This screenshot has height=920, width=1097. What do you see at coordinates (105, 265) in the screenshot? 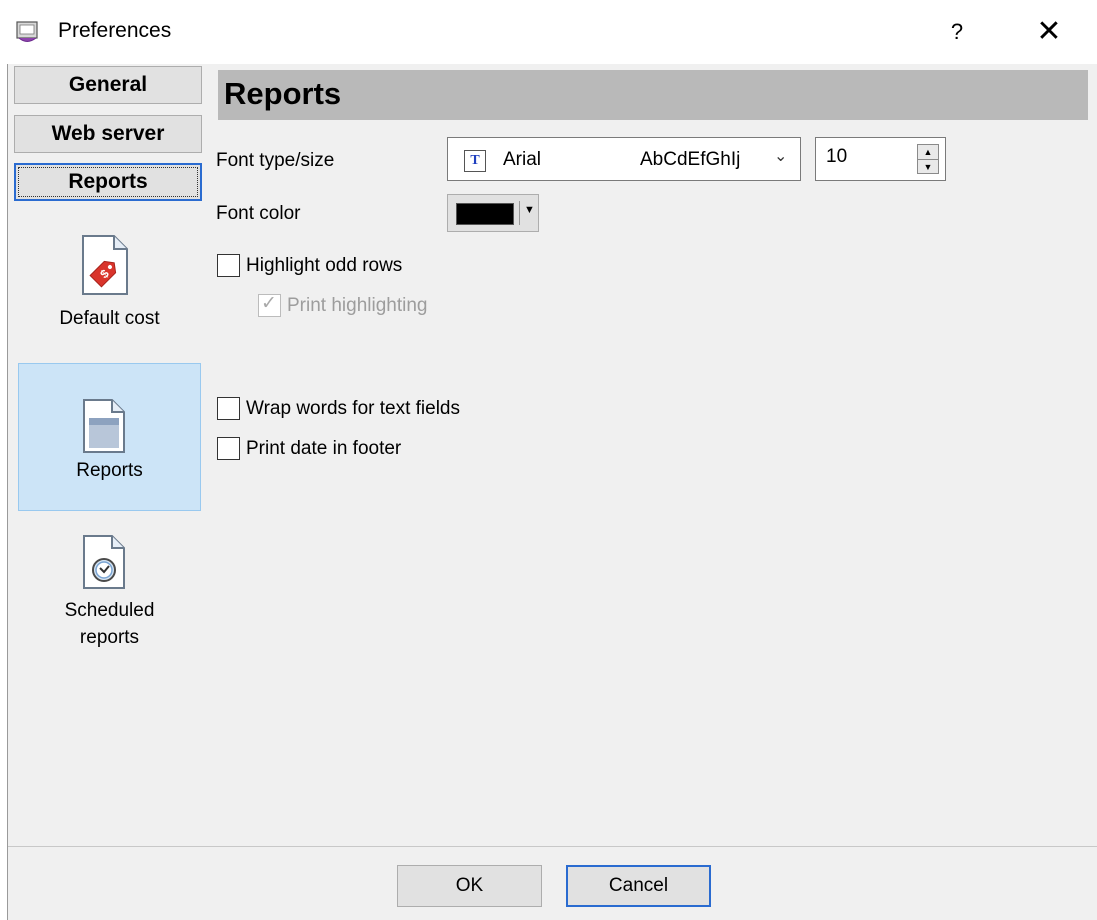
I see `price-tag-document-icon: $` at bounding box center [105, 265].